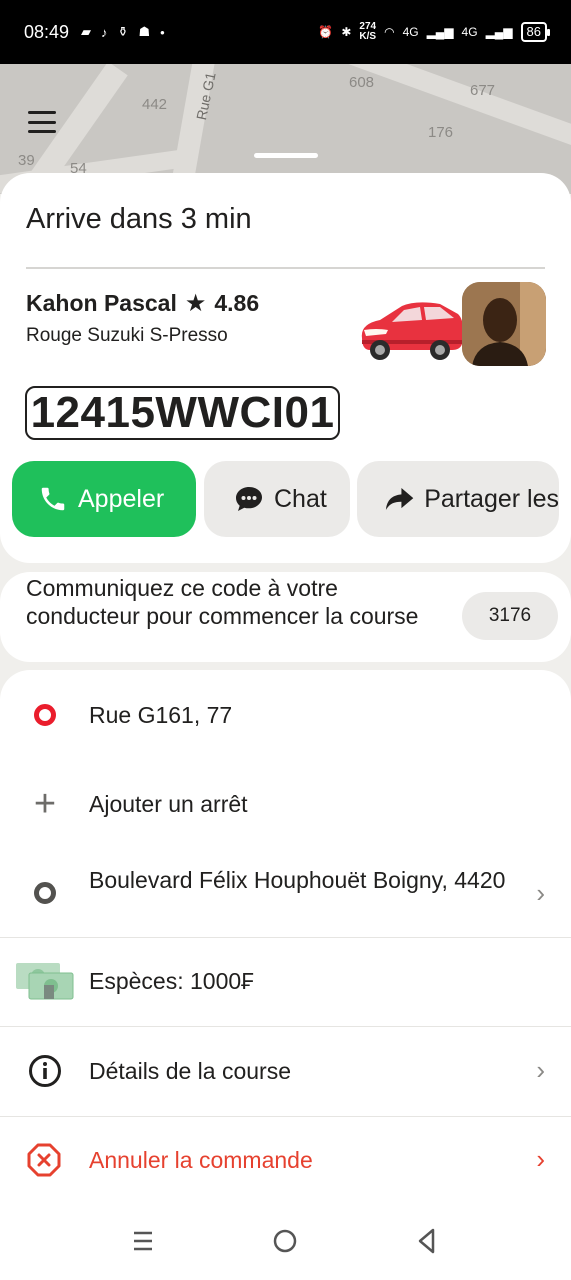 Image resolution: width=571 pixels, height=1280 pixels. Describe the element at coordinates (362, 82) in the screenshot. I see `house-number: 608` at that location.